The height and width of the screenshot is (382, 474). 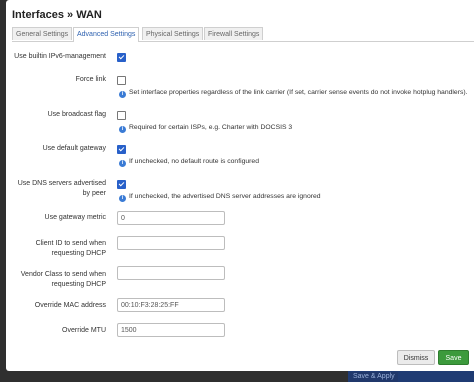 I want to click on mac-override-input: 00:10:F3:28:25:FF, so click(x=171, y=305).